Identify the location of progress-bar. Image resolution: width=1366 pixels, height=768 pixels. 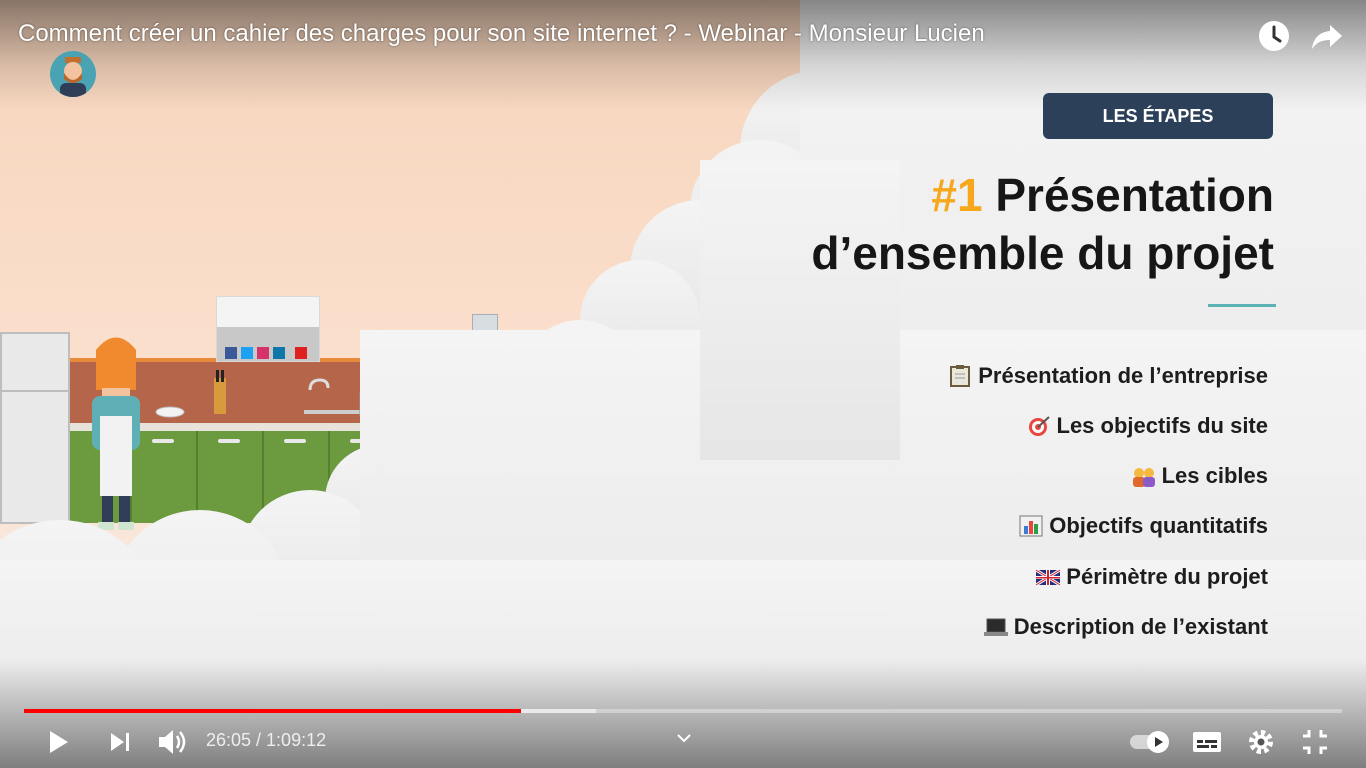
(683, 711).